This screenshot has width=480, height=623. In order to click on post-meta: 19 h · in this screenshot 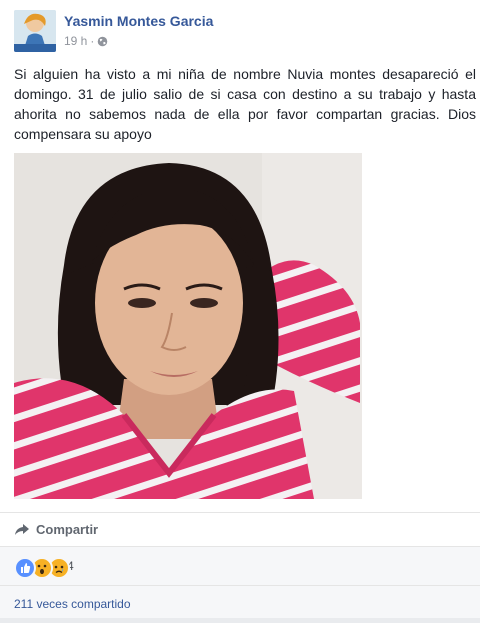, I will do `click(86, 41)`.